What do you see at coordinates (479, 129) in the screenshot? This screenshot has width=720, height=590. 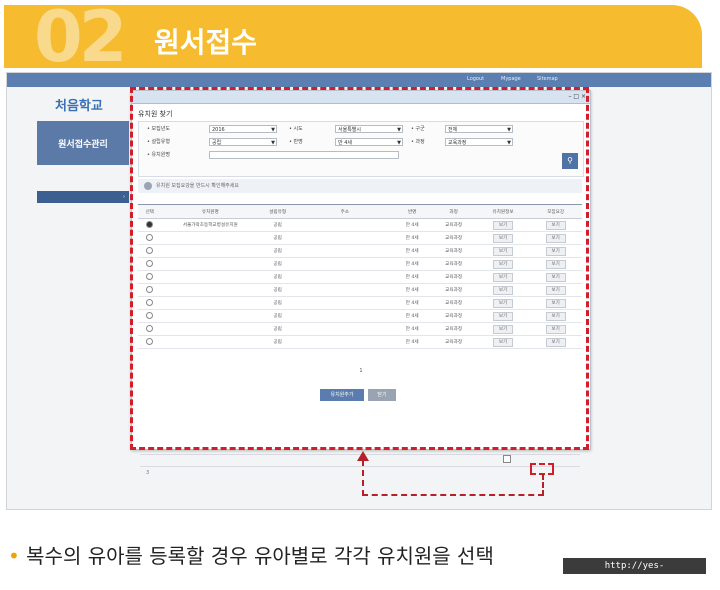 I see `gugun-select: 전체 ▼` at bounding box center [479, 129].